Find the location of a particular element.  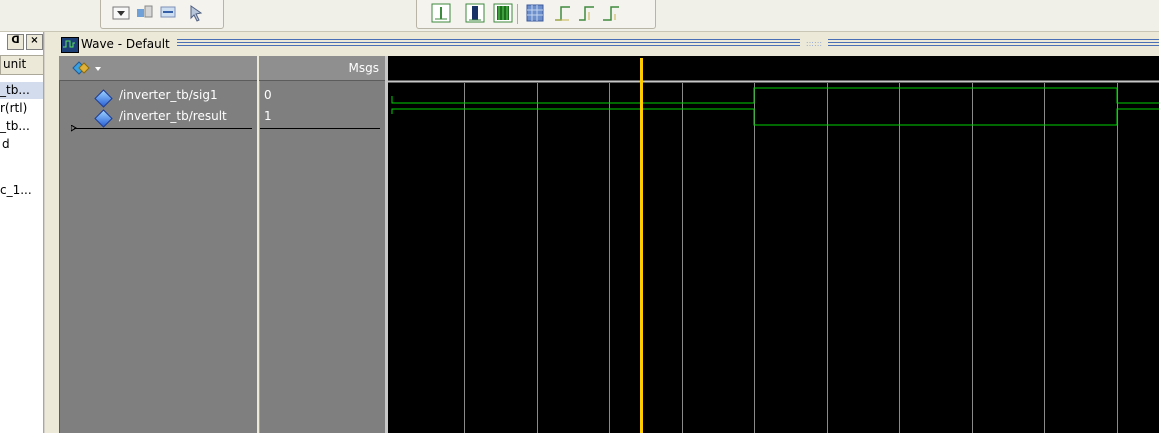

close-icon: × is located at coordinates (34, 40).